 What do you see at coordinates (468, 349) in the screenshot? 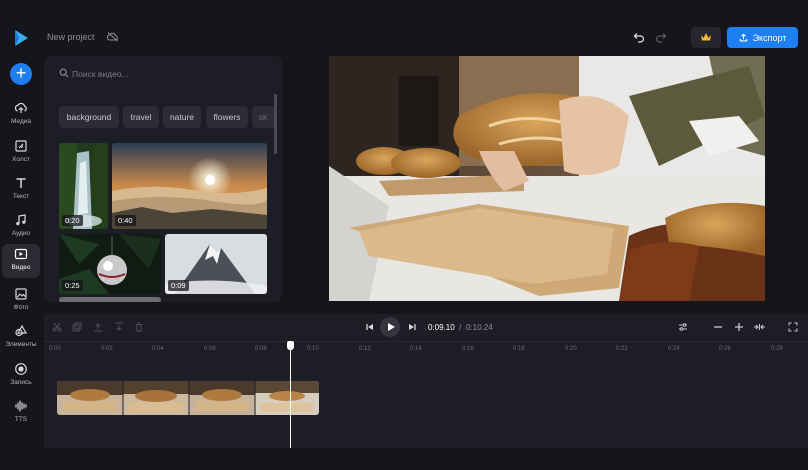
I see `ruler-label: 0:16` at bounding box center [468, 349].